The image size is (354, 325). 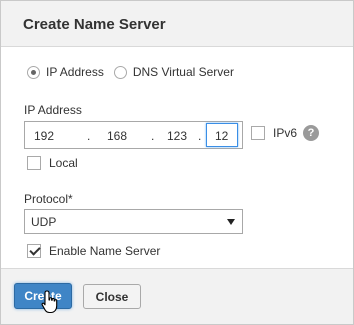 I want to click on ip-octet-2: 168, so click(x=117, y=136).